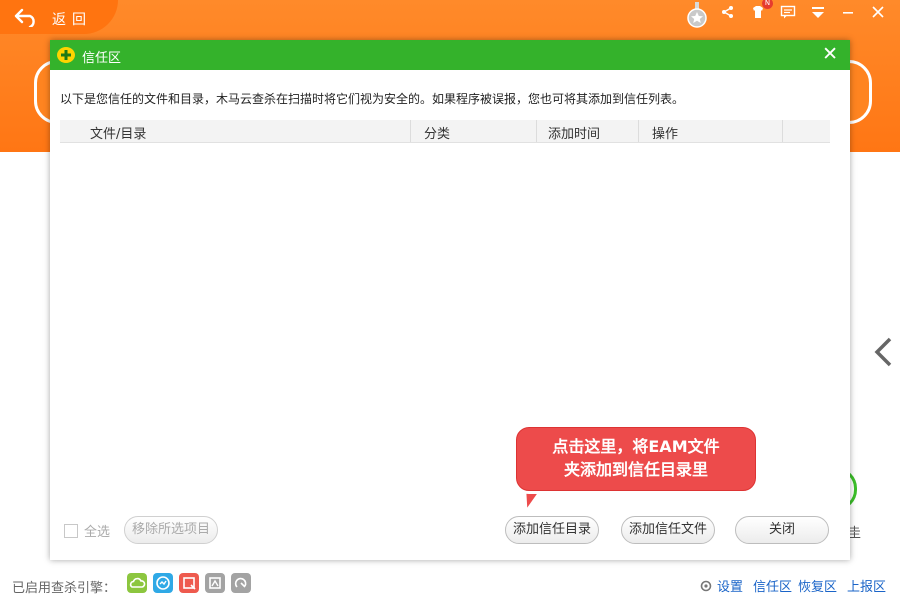  Describe the element at coordinates (450, 55) in the screenshot. I see `dialog-title-bar: 信任区 ✕` at that location.